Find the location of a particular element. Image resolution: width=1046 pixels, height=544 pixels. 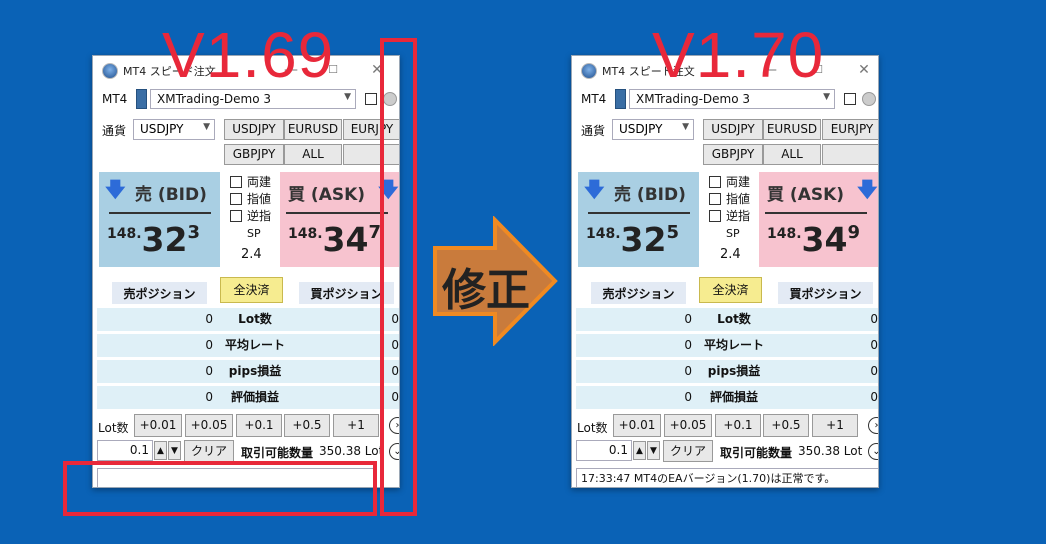

stat-row-pl: 0 評価損益 0 is located at coordinates (248, 397).